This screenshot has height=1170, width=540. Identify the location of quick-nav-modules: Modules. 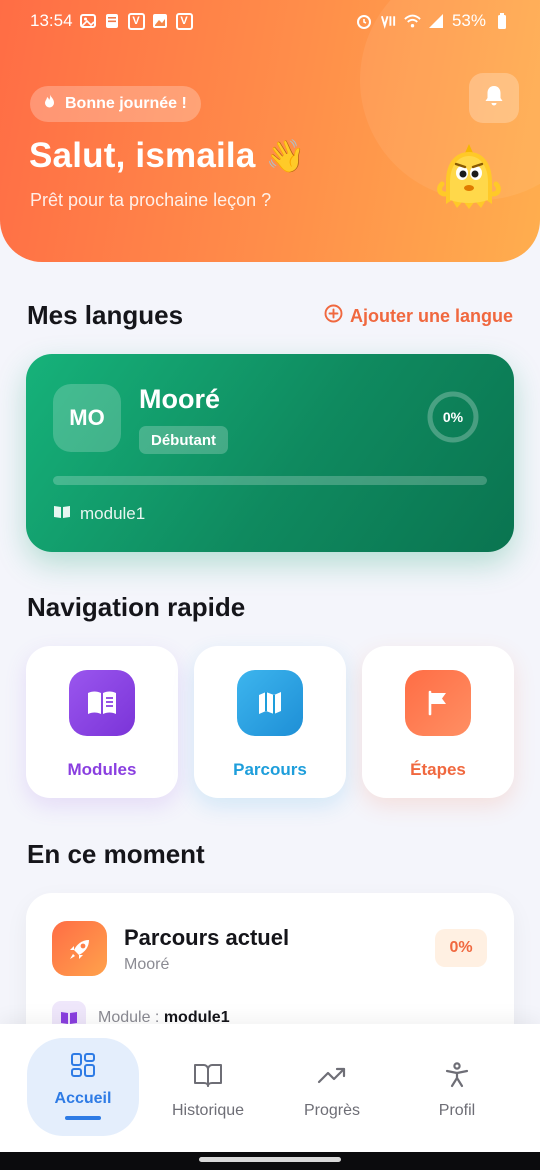
(102, 722).